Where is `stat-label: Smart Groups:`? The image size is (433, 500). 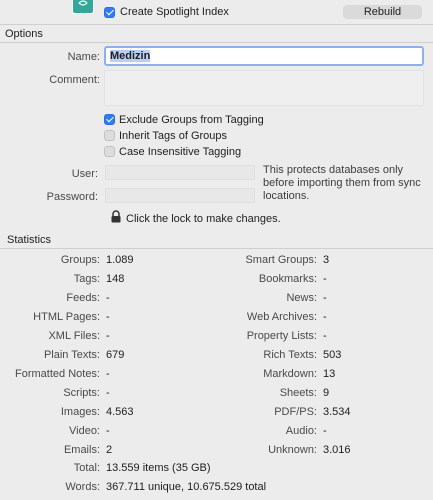
stat-label: Smart Groups: is located at coordinates (281, 260).